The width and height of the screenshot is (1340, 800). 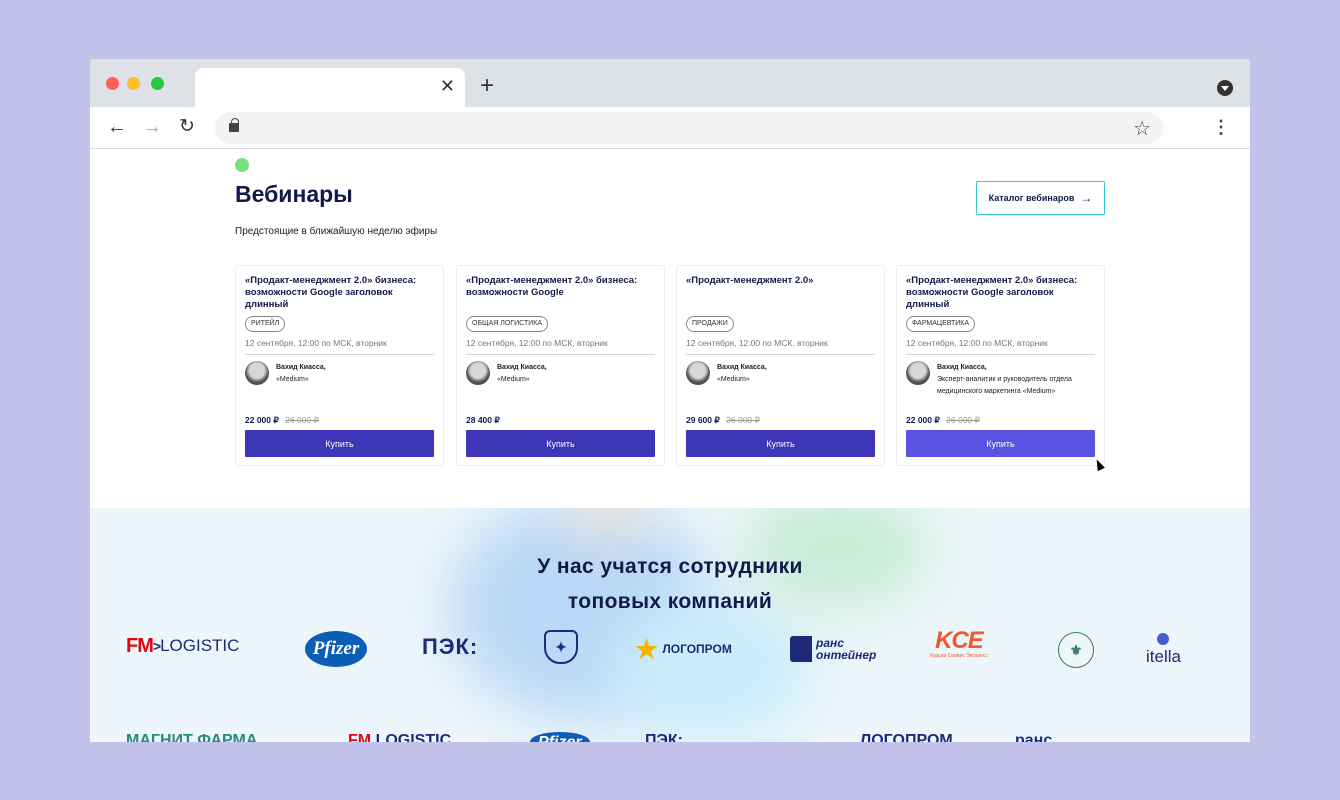 What do you see at coordinates (112, 83) in the screenshot?
I see `close-window-button` at bounding box center [112, 83].